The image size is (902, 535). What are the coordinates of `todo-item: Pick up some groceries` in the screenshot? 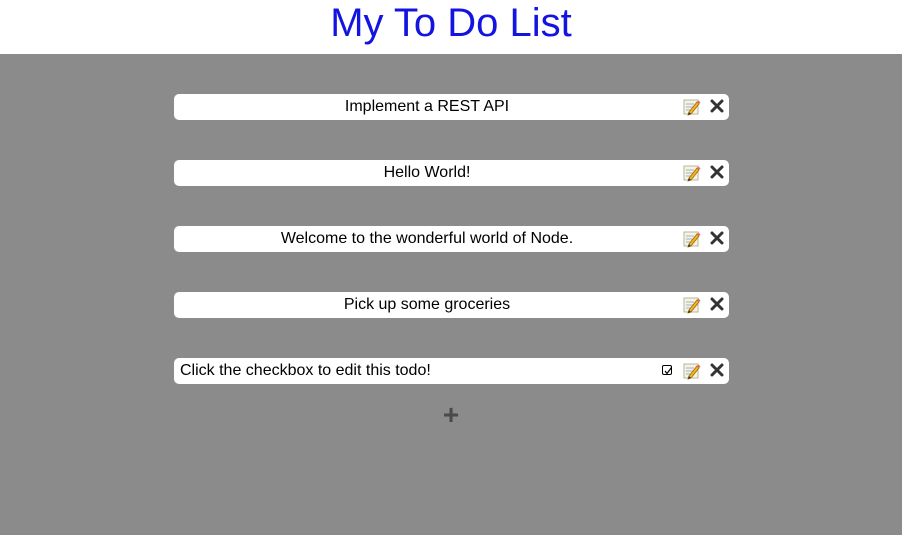 It's located at (451, 305).